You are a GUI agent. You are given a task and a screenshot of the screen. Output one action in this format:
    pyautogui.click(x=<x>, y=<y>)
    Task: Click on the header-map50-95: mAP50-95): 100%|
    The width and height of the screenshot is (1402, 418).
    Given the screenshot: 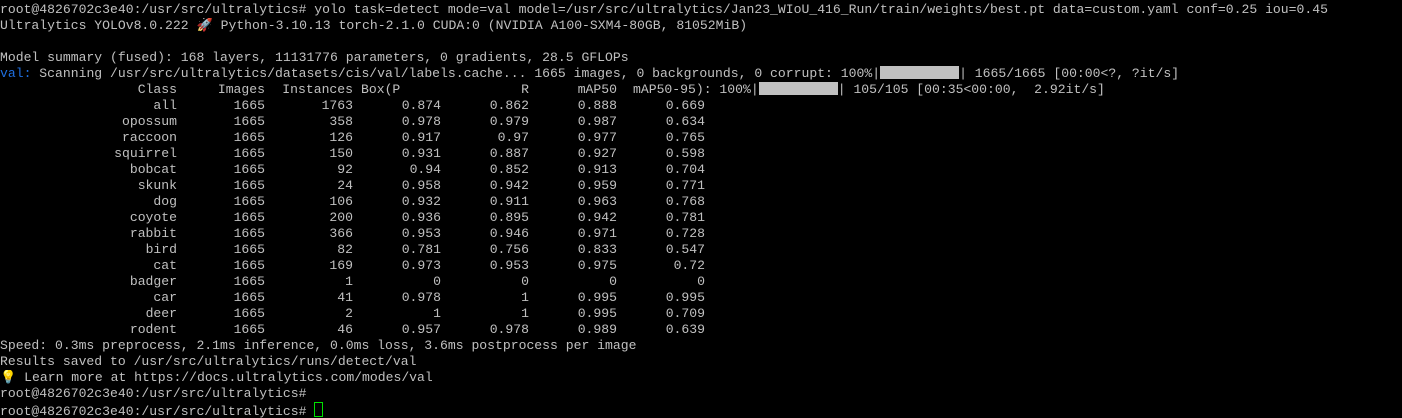 What is the action you would take?
    pyautogui.click(x=696, y=89)
    